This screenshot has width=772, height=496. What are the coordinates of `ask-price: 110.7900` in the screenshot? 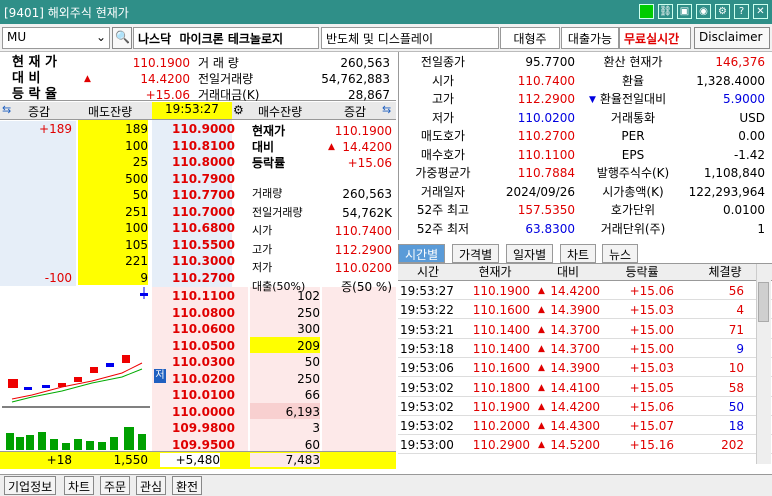 It's located at (193, 178).